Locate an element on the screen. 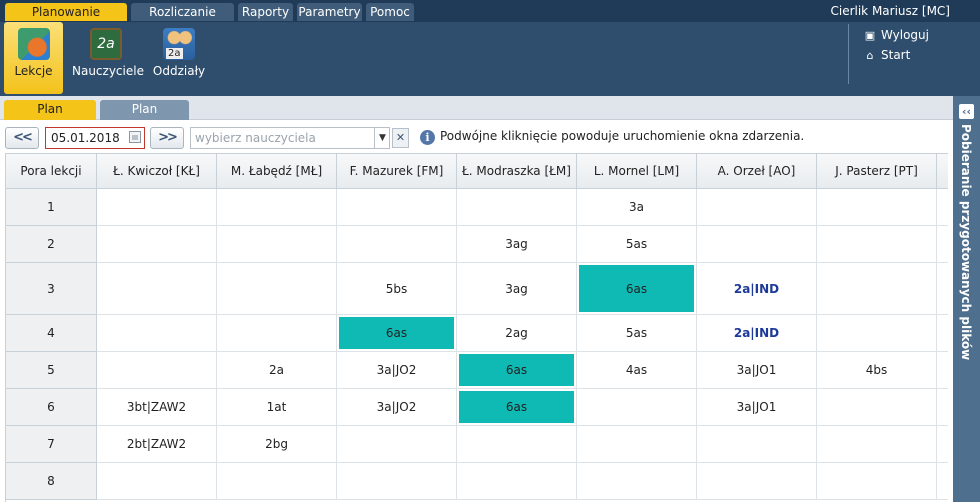 This screenshot has width=980, height=502. schedule-cell: 5bs is located at coordinates (397, 289).